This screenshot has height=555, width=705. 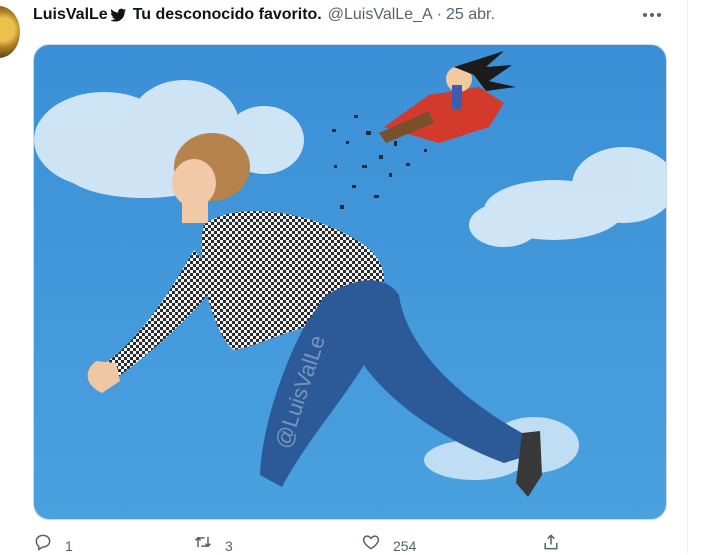 I want to click on reply-icon, so click(x=43, y=543).